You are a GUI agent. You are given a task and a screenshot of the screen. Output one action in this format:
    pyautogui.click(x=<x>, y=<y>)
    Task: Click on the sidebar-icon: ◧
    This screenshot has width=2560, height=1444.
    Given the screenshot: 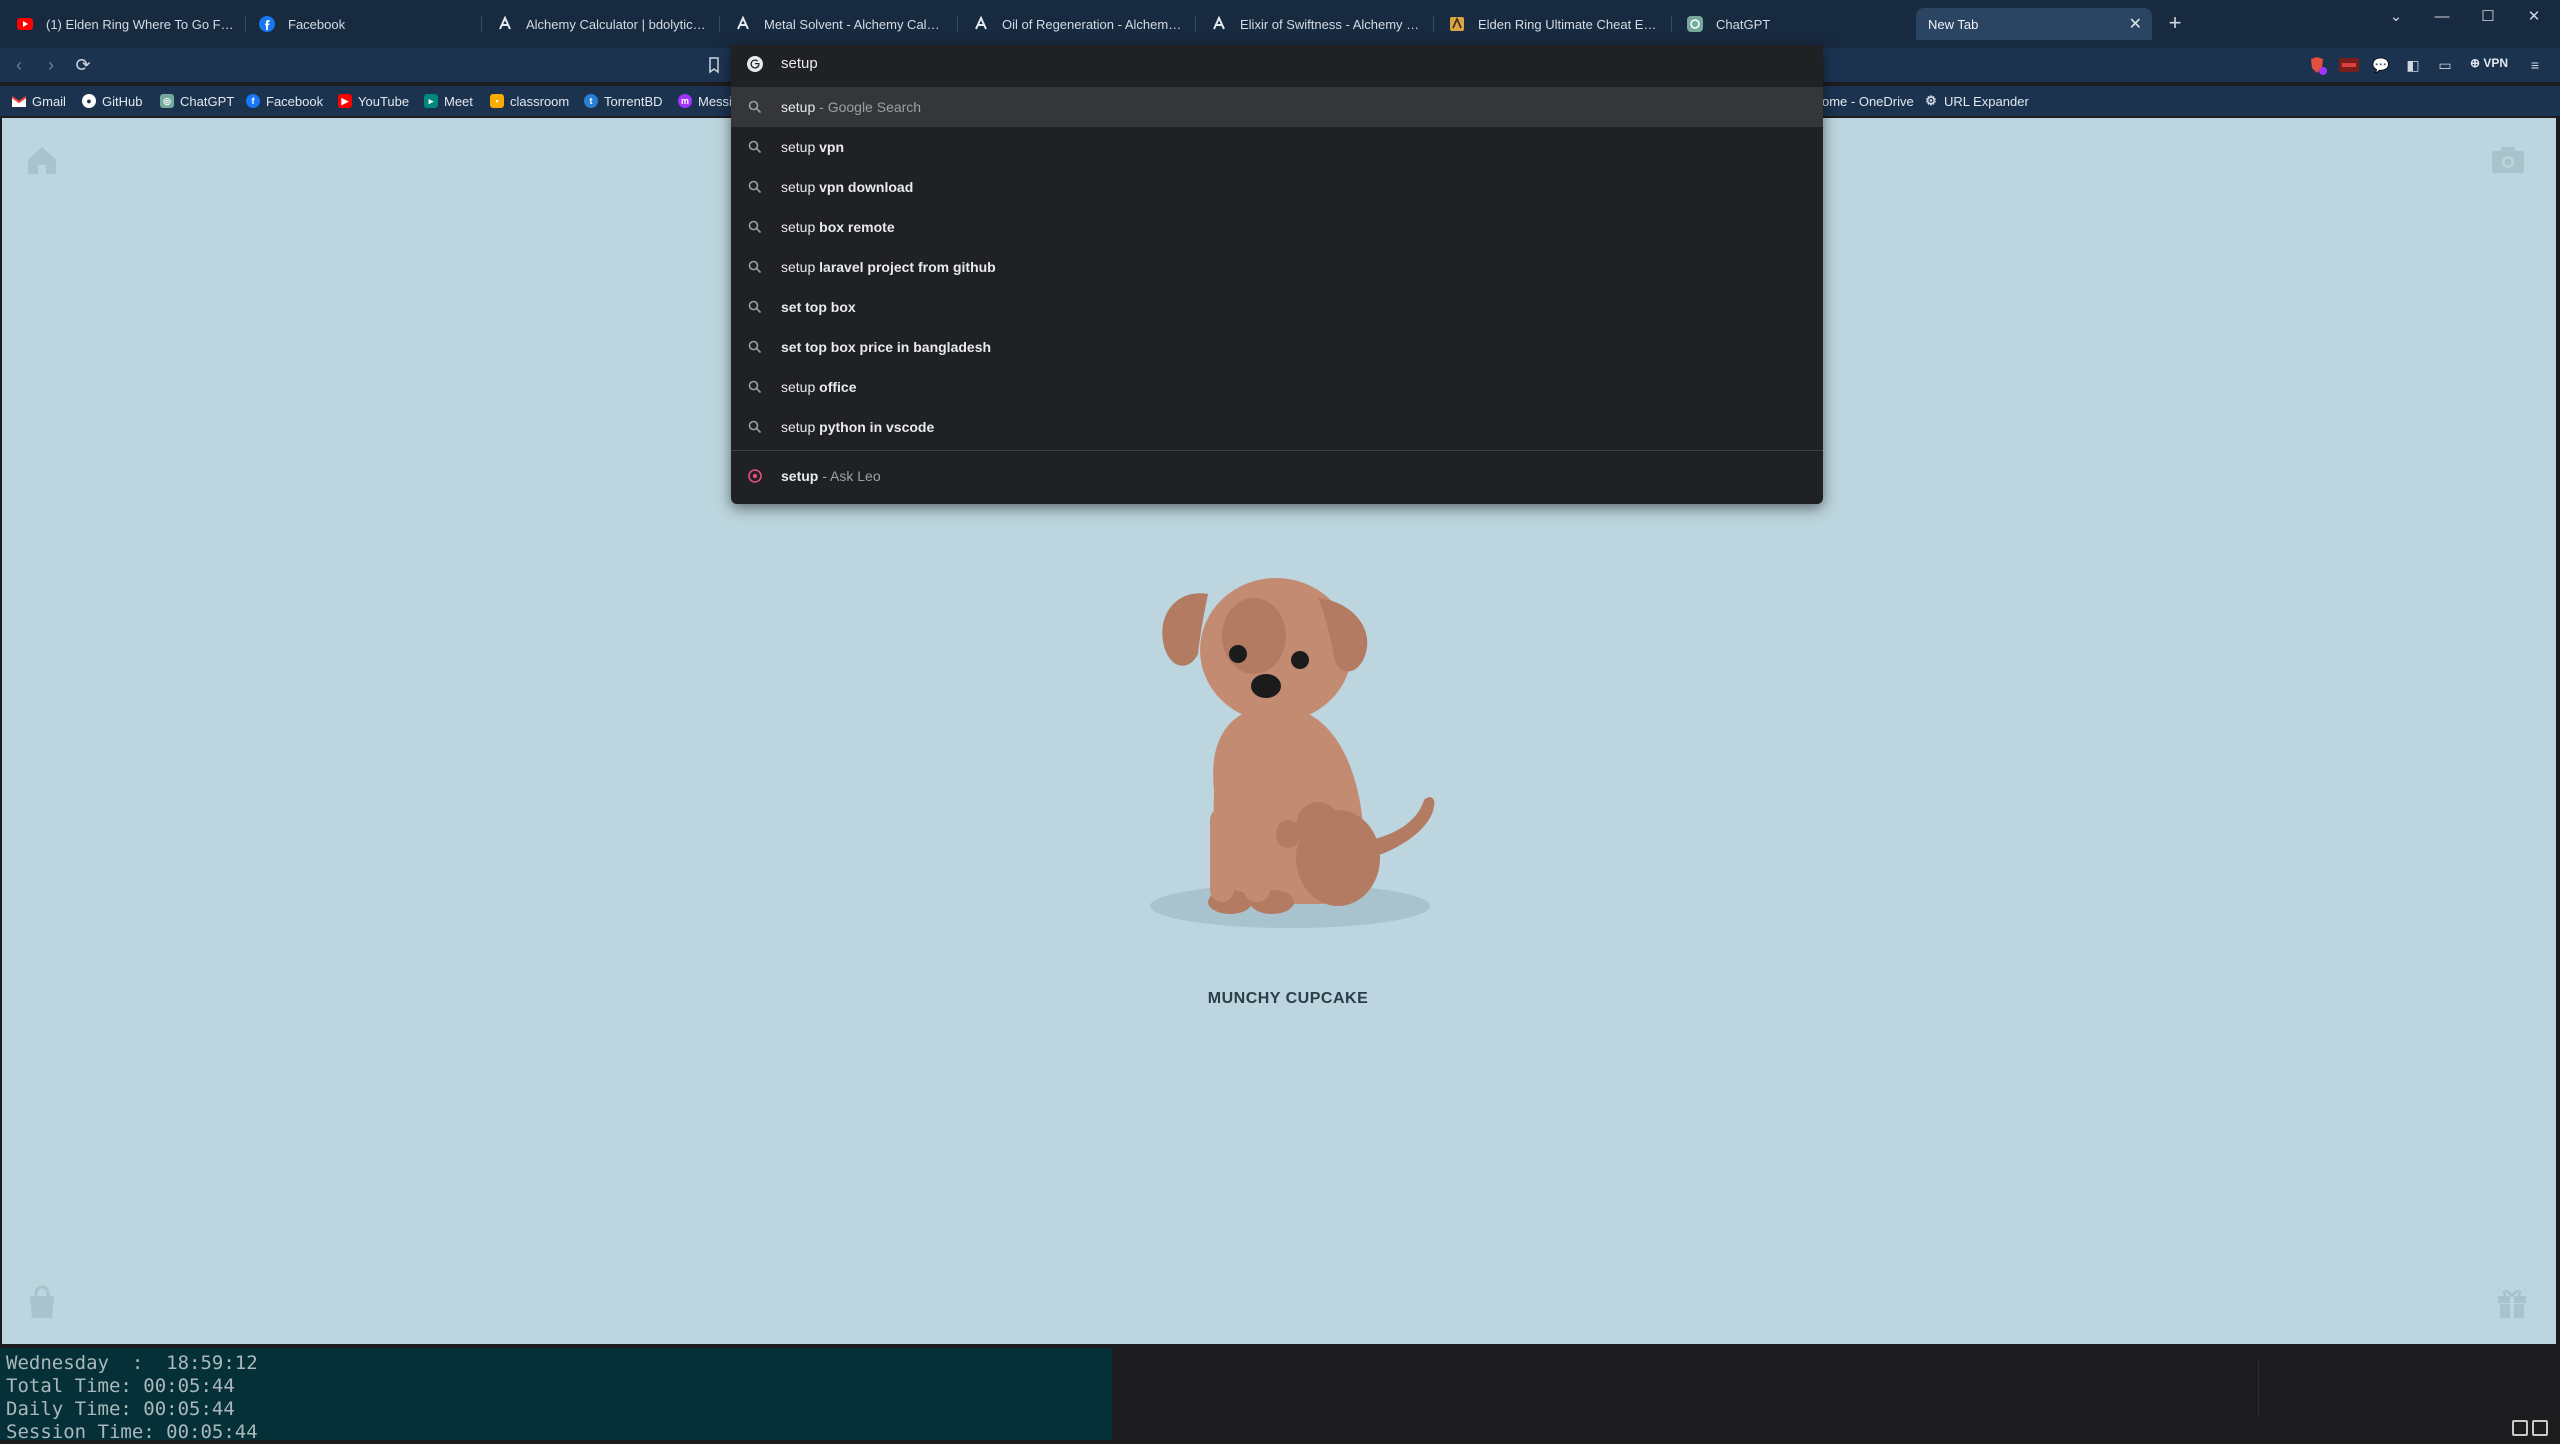 What is the action you would take?
    pyautogui.click(x=2413, y=65)
    